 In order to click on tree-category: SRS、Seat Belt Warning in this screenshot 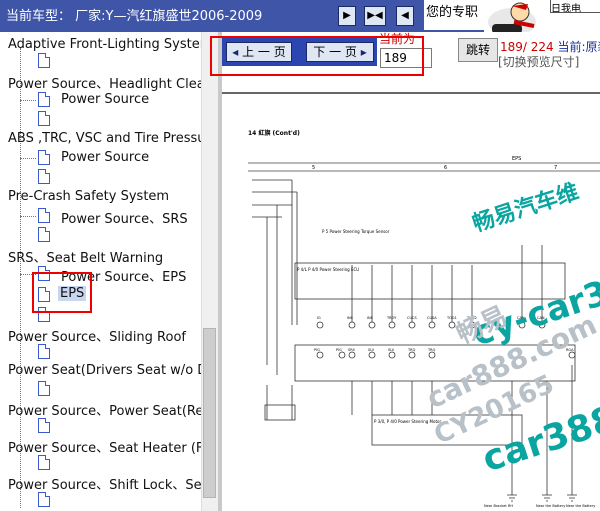, I will do `click(85, 256)`.